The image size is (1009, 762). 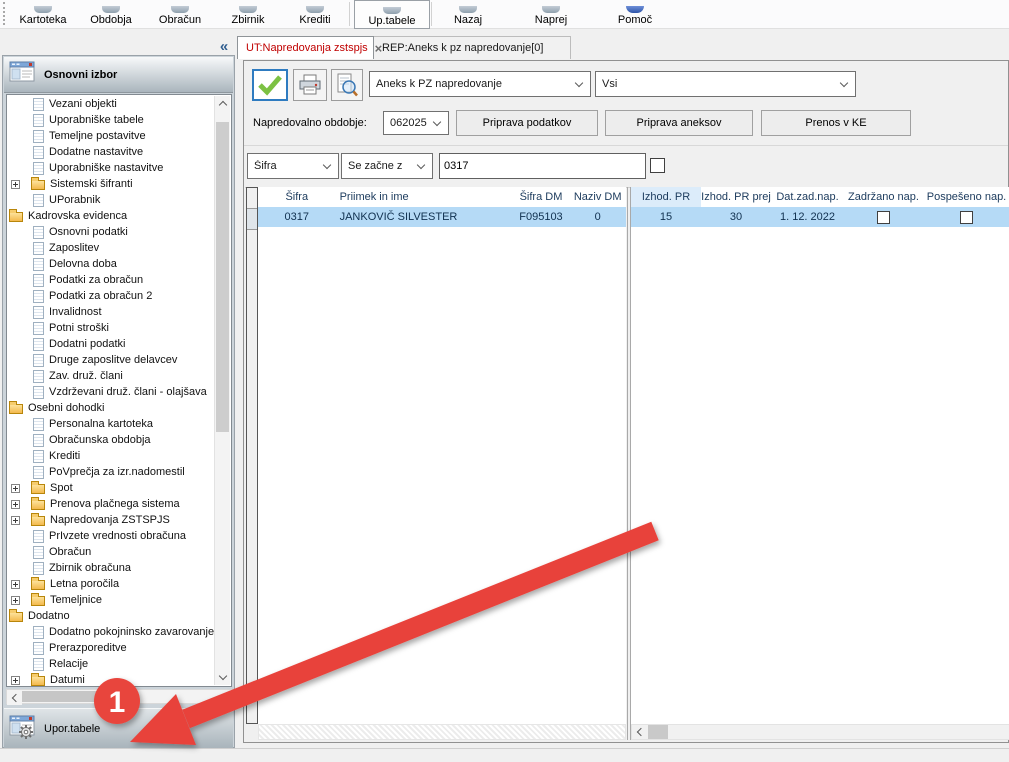 I want to click on scroll-right-button, so click(x=223, y=697).